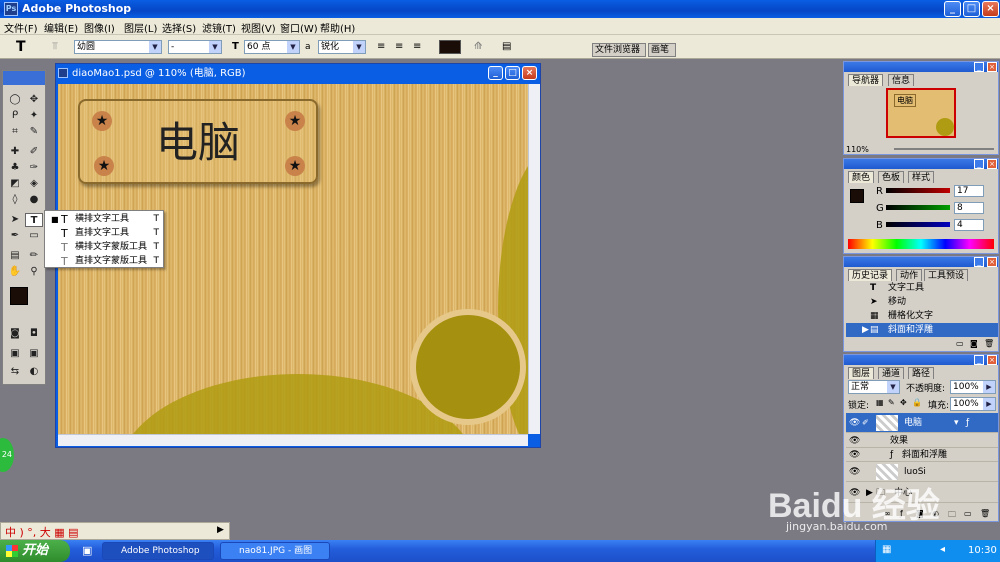 This screenshot has width=1000, height=562. Describe the element at coordinates (903, 402) in the screenshot. I see `lock-position-icon: ✥` at that location.